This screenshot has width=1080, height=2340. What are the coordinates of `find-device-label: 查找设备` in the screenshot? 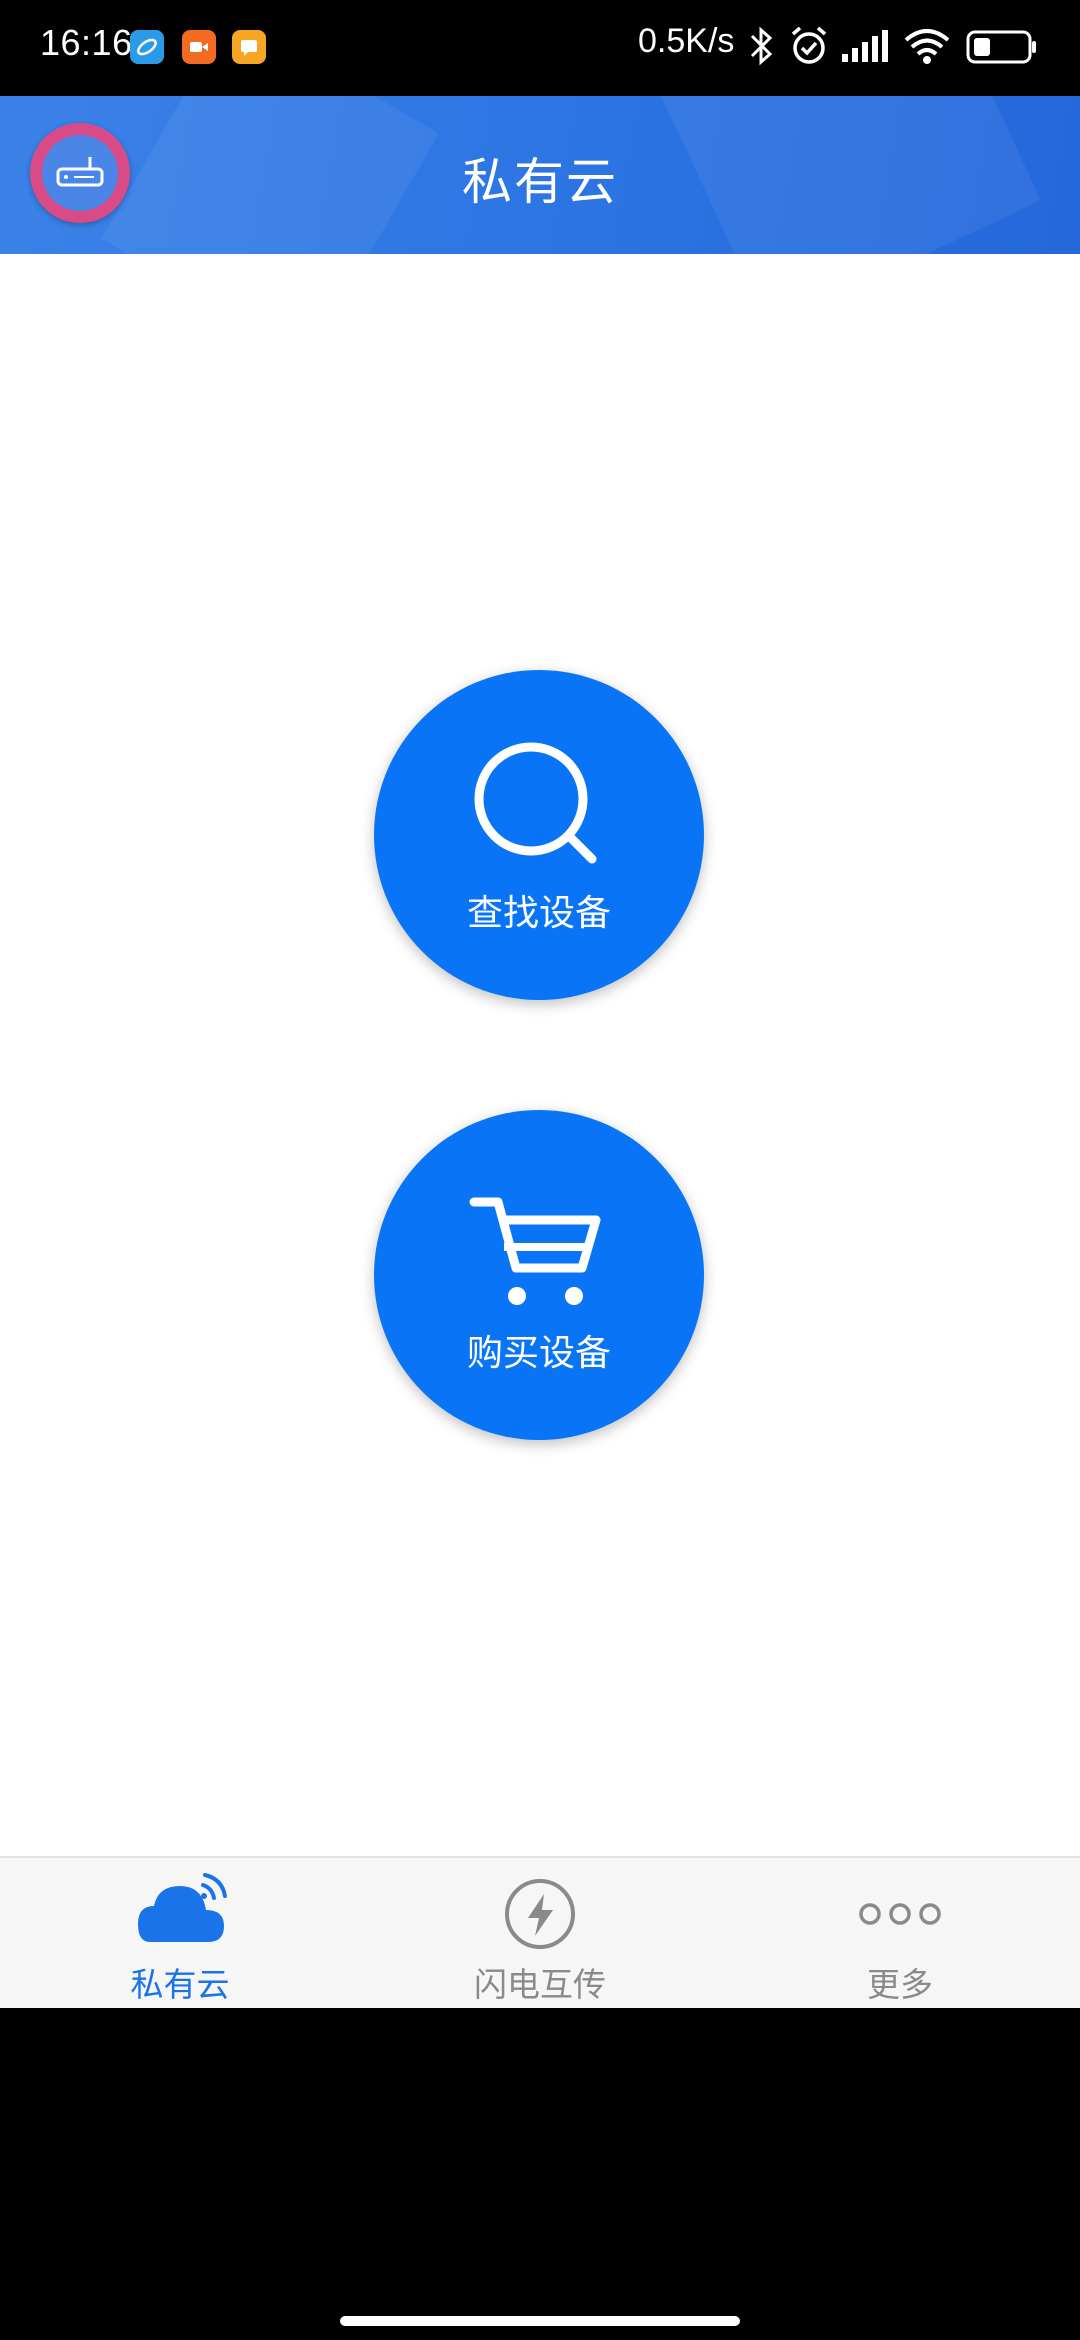 It's located at (538, 913).